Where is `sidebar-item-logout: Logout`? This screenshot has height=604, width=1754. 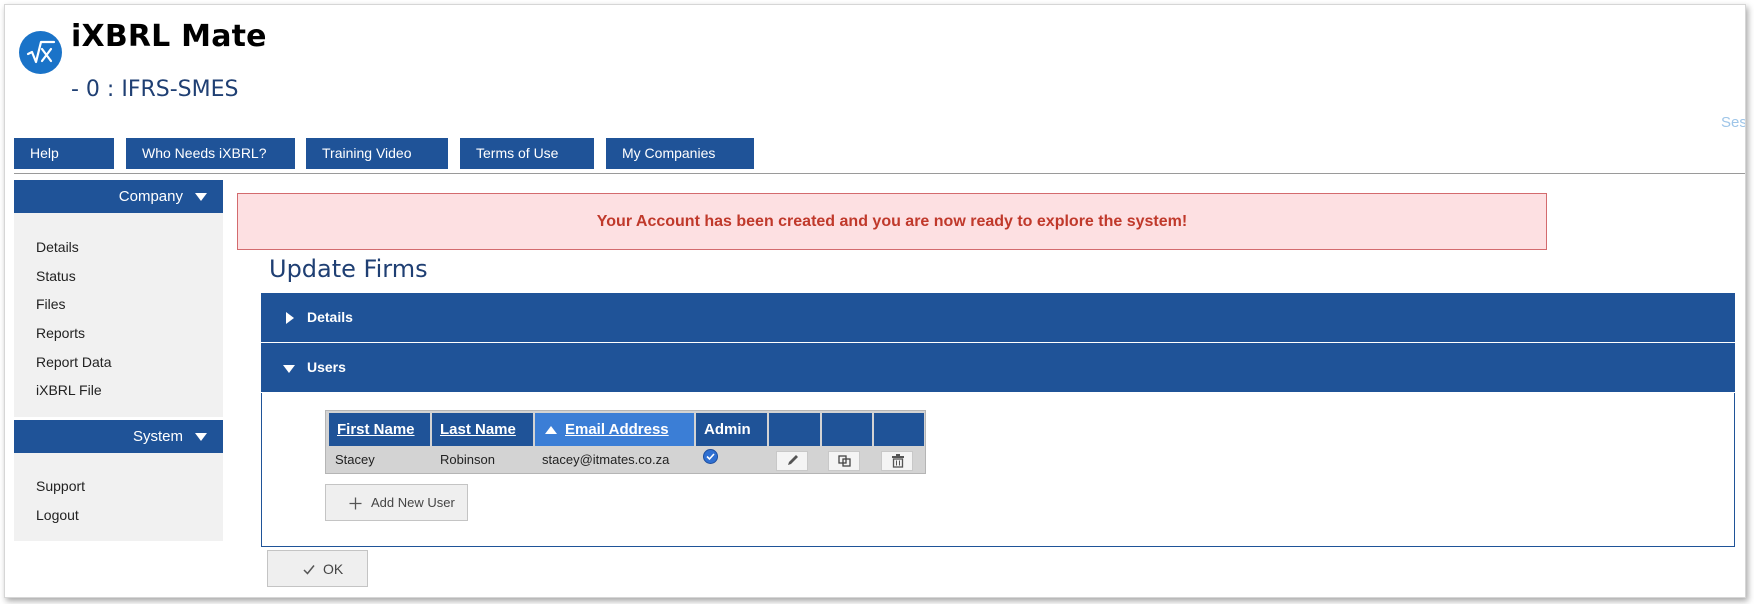
sidebar-item-logout: Logout is located at coordinates (57, 515).